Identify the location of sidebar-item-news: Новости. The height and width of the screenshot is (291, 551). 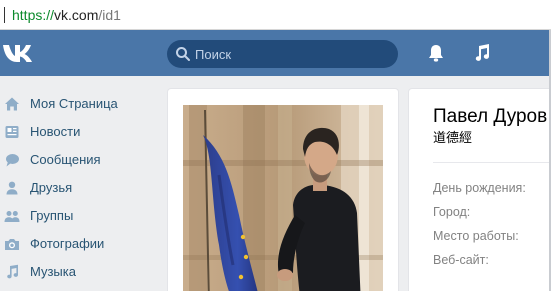
(80, 133).